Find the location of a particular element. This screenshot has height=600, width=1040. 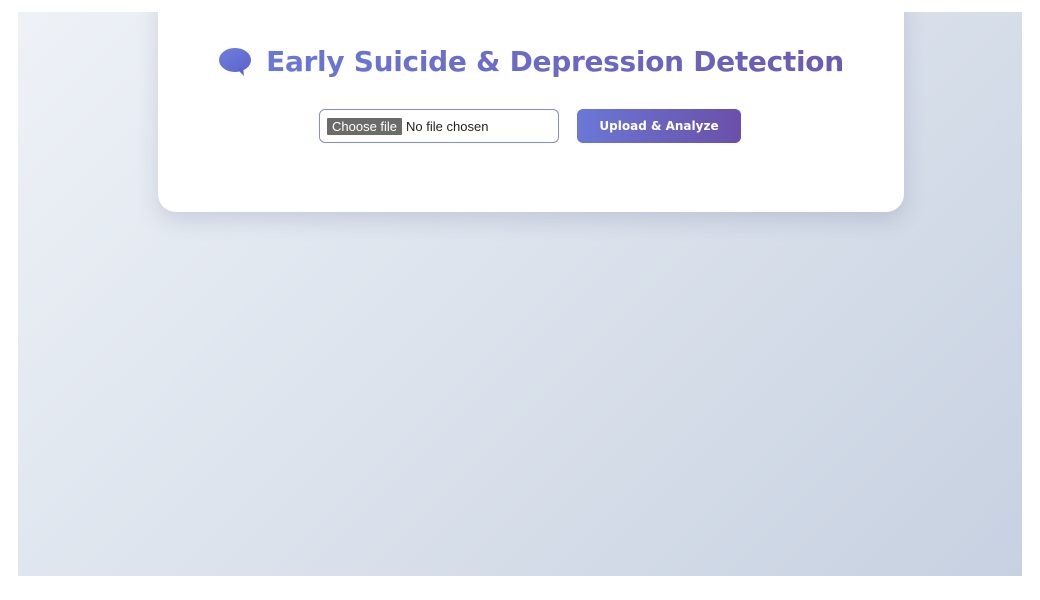

file-input: Choose file No file chosen is located at coordinates (439, 126).